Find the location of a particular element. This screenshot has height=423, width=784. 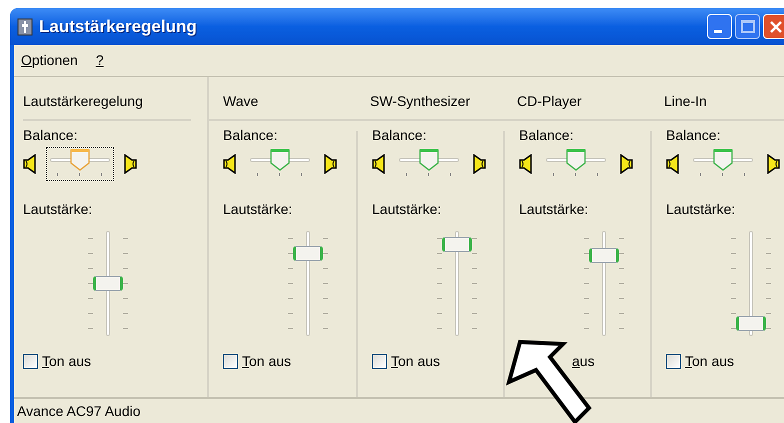

channel-name: Line-In is located at coordinates (685, 101).